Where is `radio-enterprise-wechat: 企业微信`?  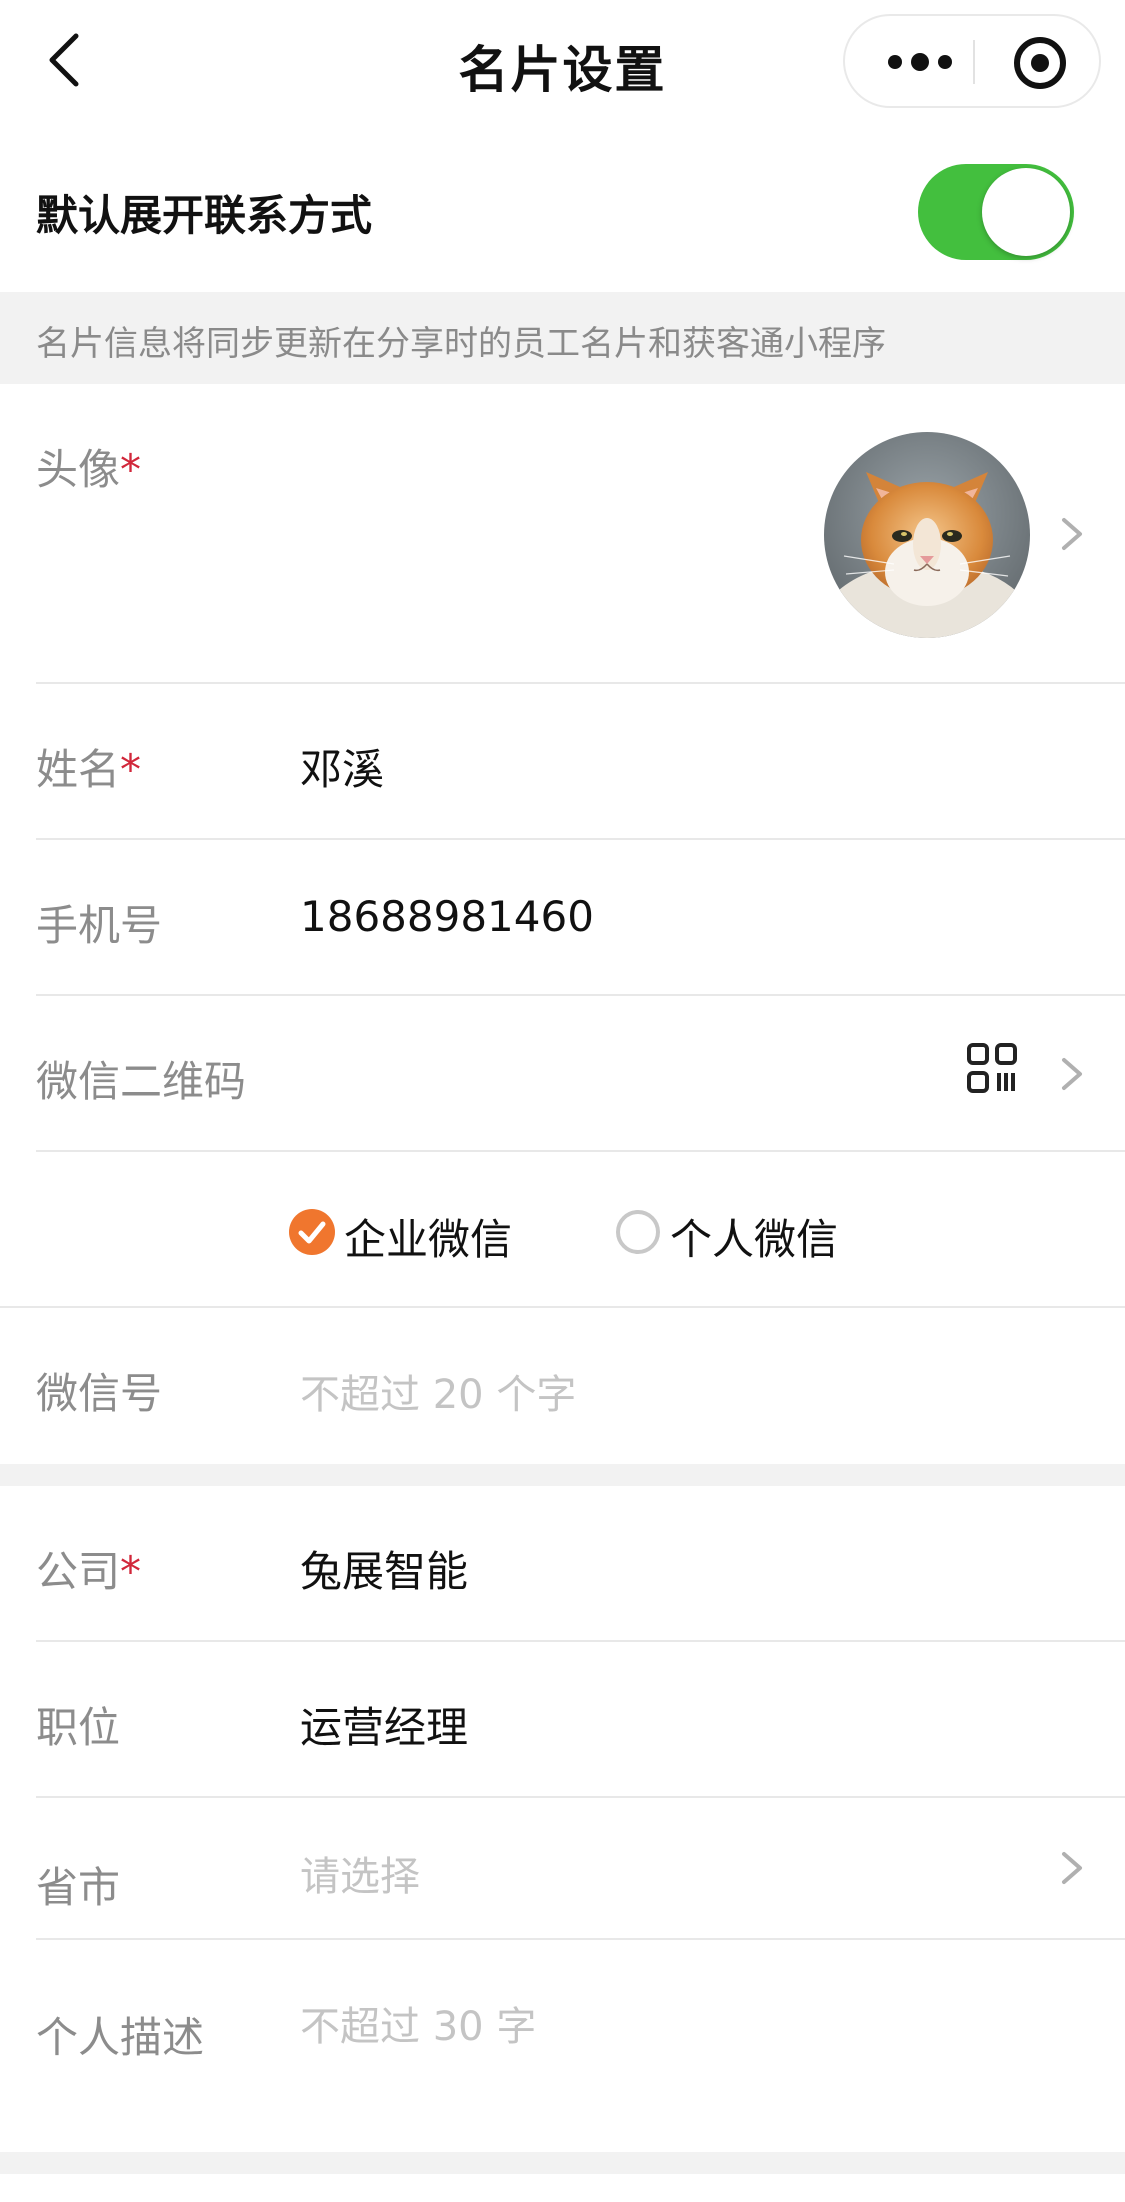
radio-enterprise-wechat: 企业微信 is located at coordinates (403, 1234).